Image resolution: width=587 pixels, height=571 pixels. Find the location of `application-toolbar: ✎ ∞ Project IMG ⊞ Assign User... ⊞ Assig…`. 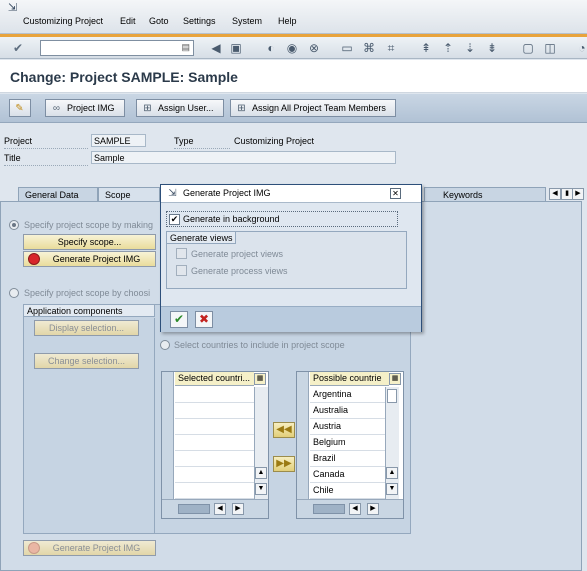

application-toolbar: ✎ ∞ Project IMG ⊞ Assign User... ⊞ Assig… is located at coordinates (293, 108).